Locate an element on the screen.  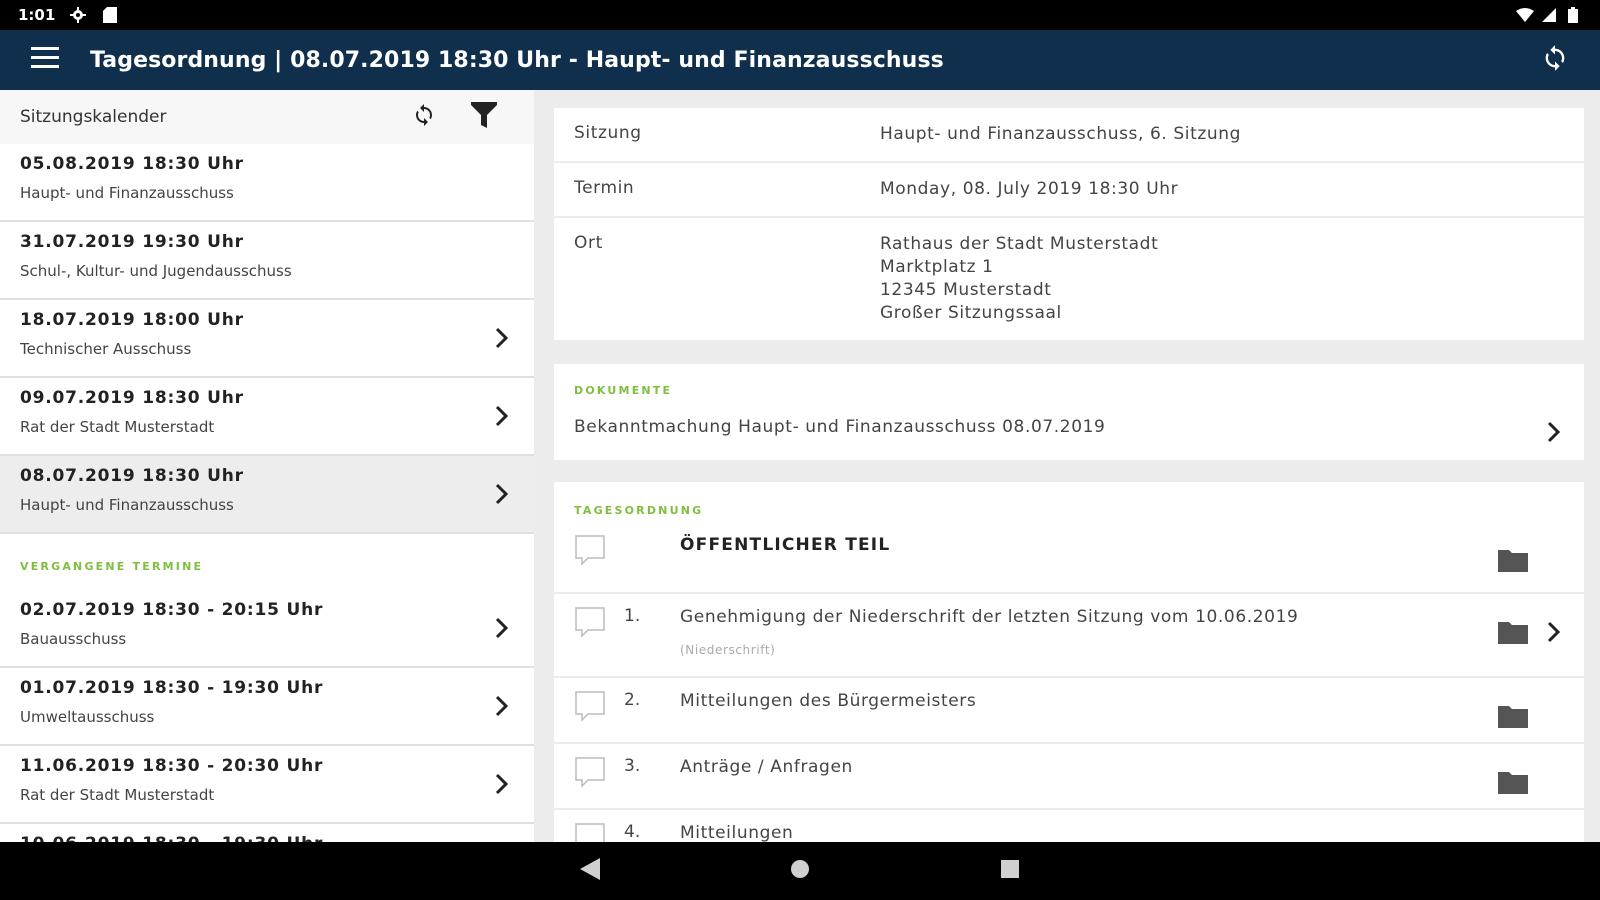
meeting-committee: Technischer Ausschuss is located at coordinates (106, 349).